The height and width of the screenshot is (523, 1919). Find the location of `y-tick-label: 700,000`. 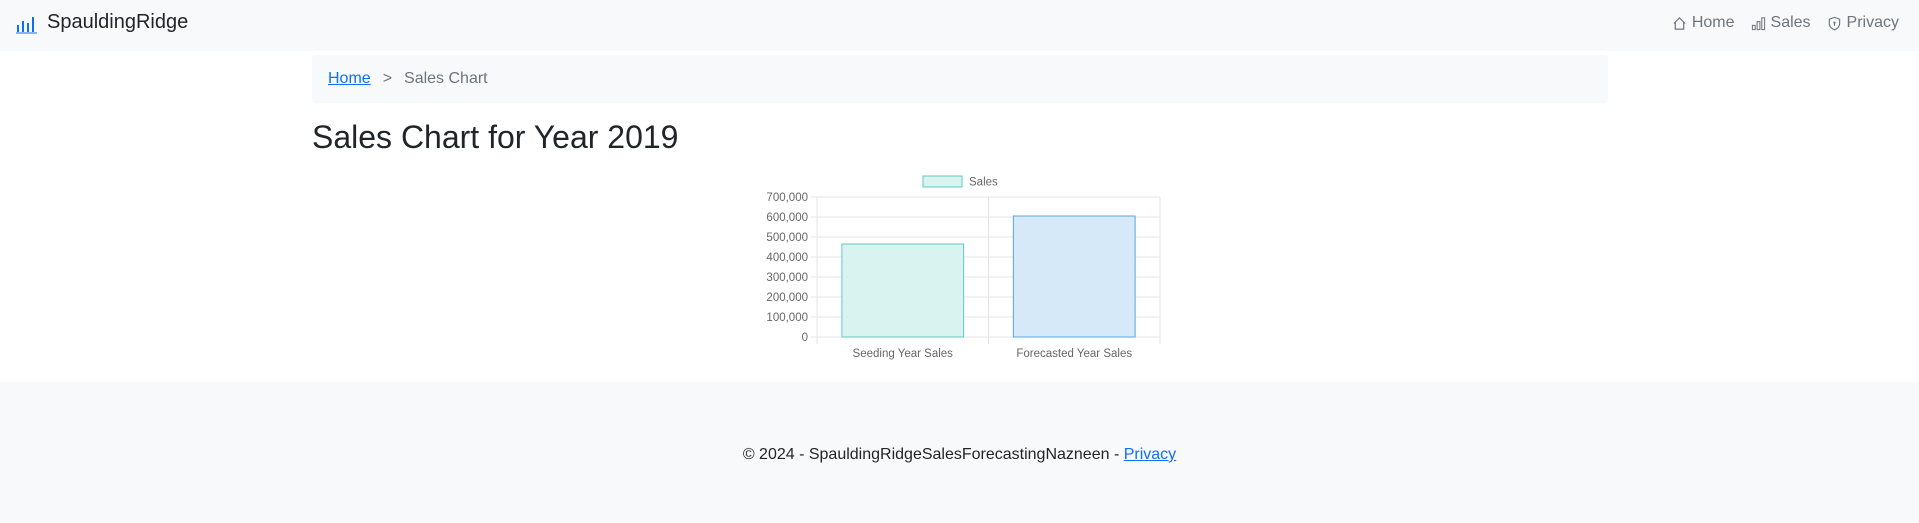

y-tick-label: 700,000 is located at coordinates (787, 198).